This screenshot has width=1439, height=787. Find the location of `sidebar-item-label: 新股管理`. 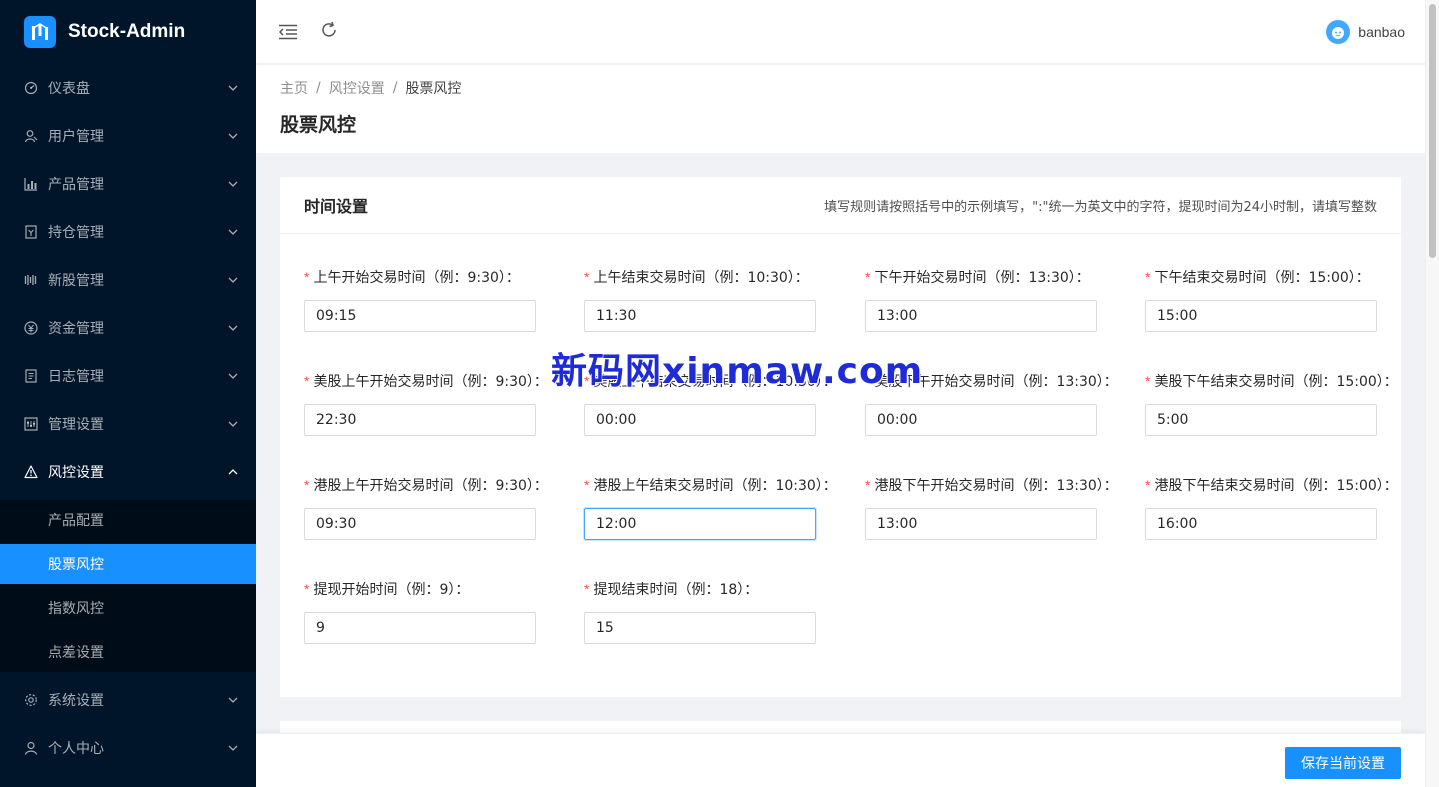

sidebar-item-label: 新股管理 is located at coordinates (76, 281).